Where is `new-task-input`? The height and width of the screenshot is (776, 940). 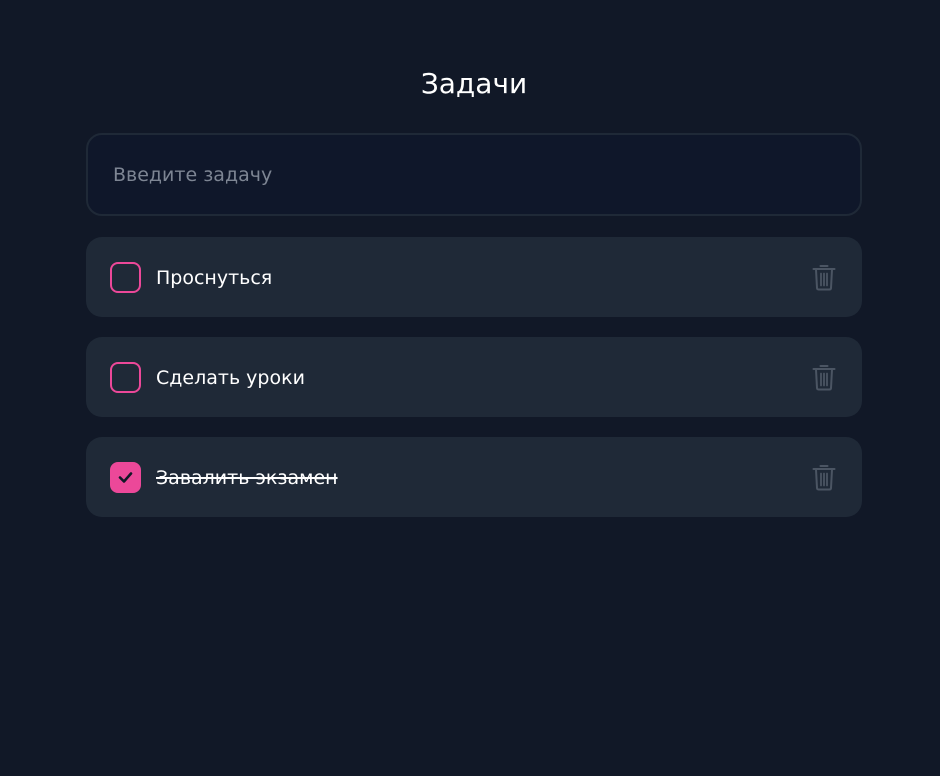
new-task-input is located at coordinates (474, 174).